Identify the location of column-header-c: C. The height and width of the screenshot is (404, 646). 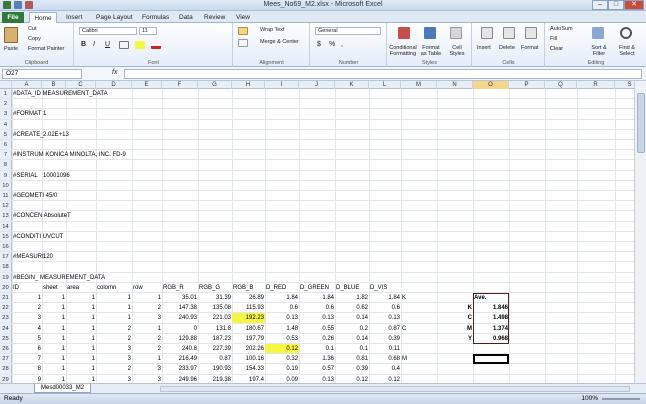
(81, 85).